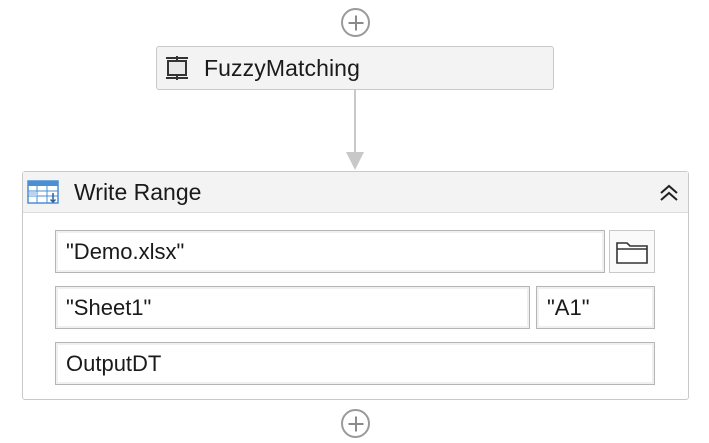 The width and height of the screenshot is (709, 443). I want to click on fuzzy-matching-activity: FuzzyMatching, so click(355, 68).